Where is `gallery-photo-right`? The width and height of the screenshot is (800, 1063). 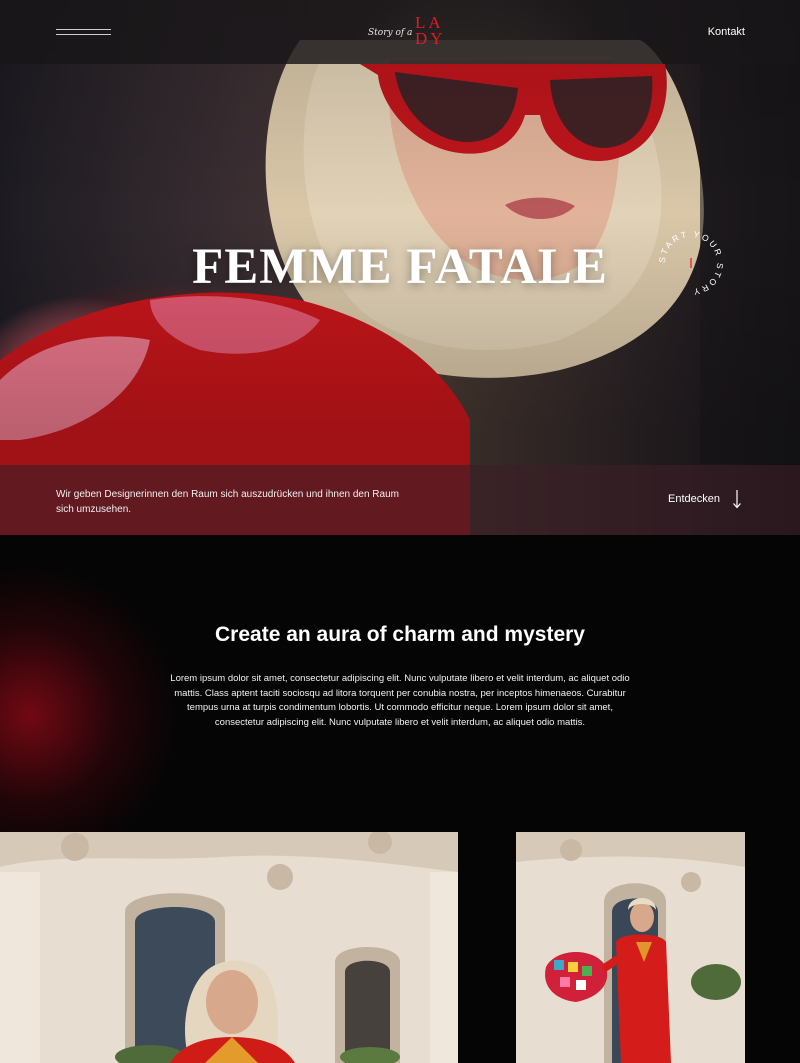
gallery-photo-right is located at coordinates (630, 947).